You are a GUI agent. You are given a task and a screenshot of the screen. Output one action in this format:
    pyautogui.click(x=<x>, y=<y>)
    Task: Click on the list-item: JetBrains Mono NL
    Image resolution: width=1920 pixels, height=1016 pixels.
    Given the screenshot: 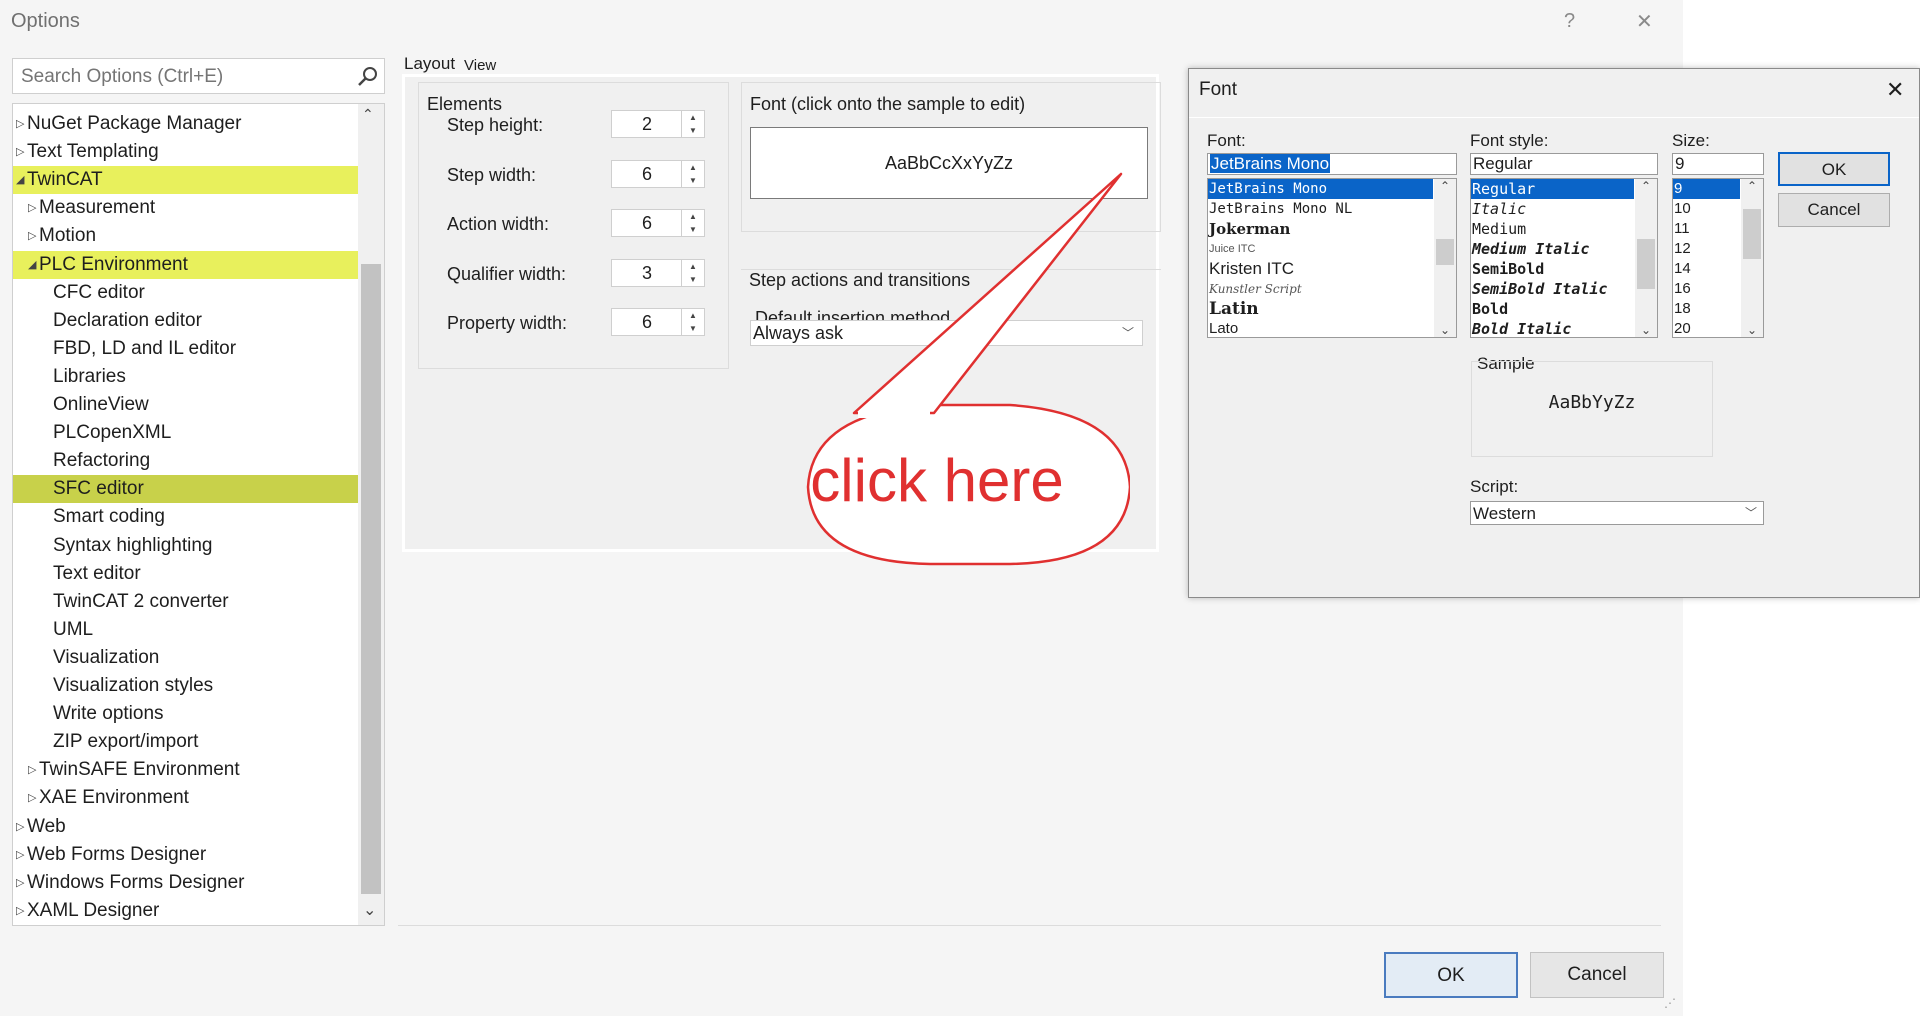 What is the action you would take?
    pyautogui.click(x=1320, y=209)
    